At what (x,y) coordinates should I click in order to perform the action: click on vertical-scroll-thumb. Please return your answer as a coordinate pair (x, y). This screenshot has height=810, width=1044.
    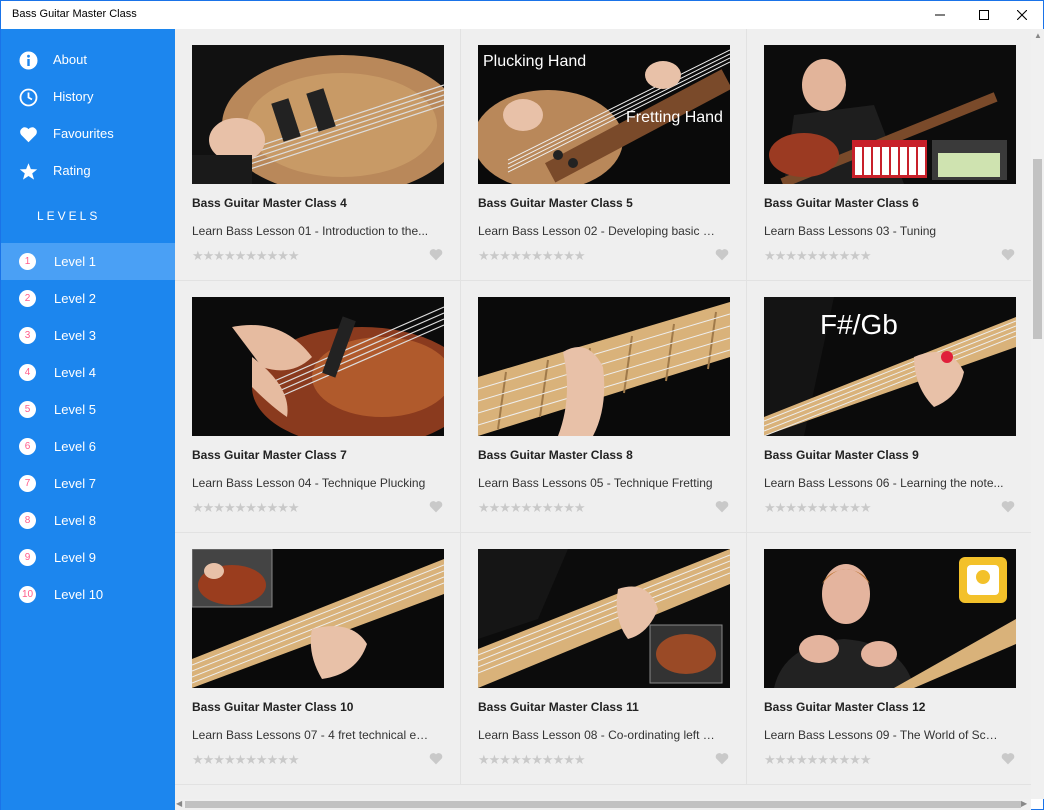
    Looking at the image, I should click on (1037, 249).